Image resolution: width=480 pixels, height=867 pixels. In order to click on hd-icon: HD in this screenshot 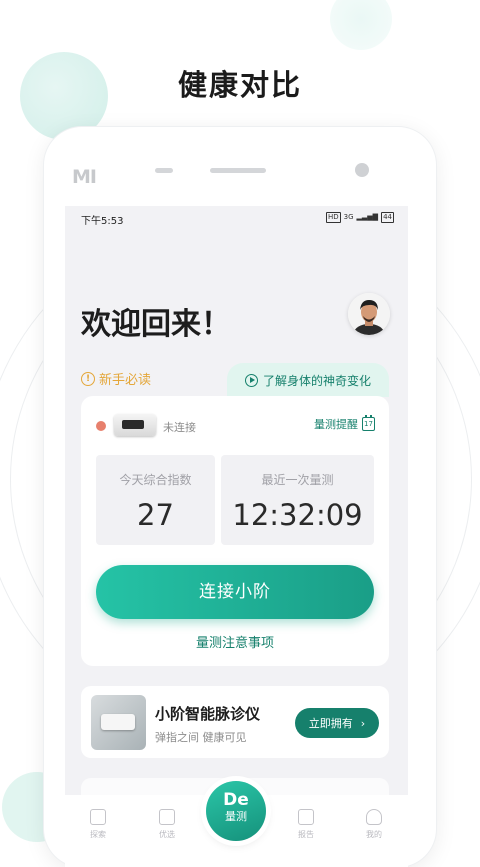, I will do `click(333, 217)`.